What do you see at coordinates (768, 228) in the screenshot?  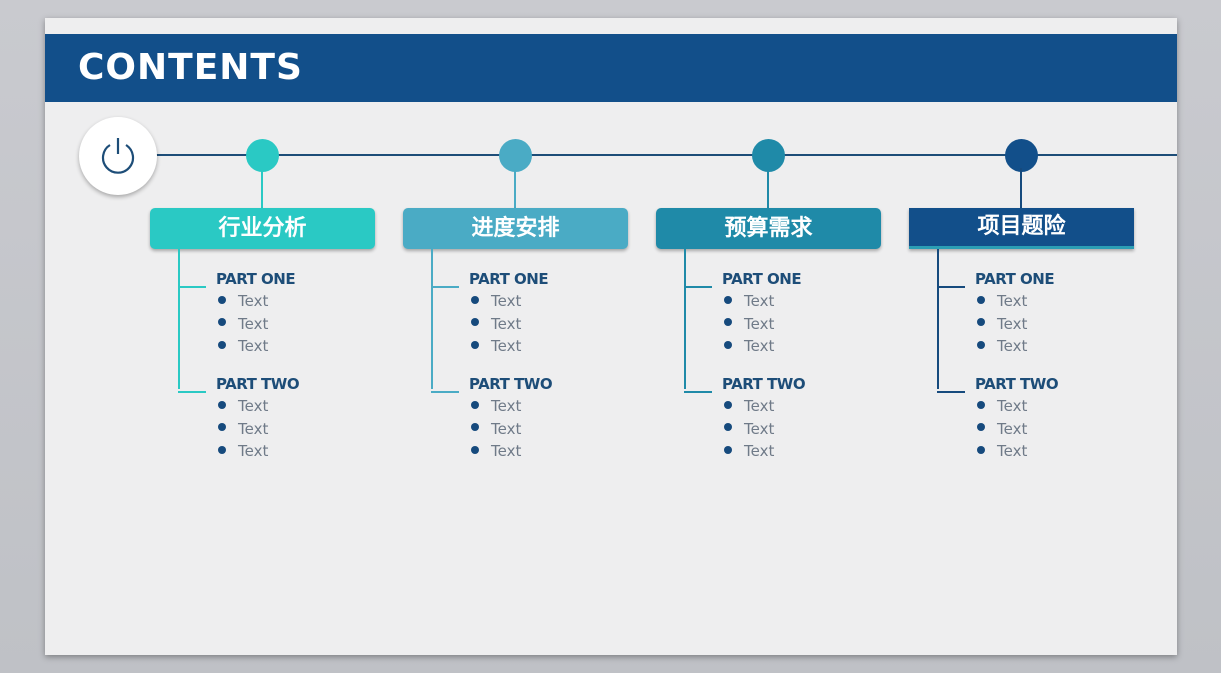 I see `section-title-button: 预算需求` at bounding box center [768, 228].